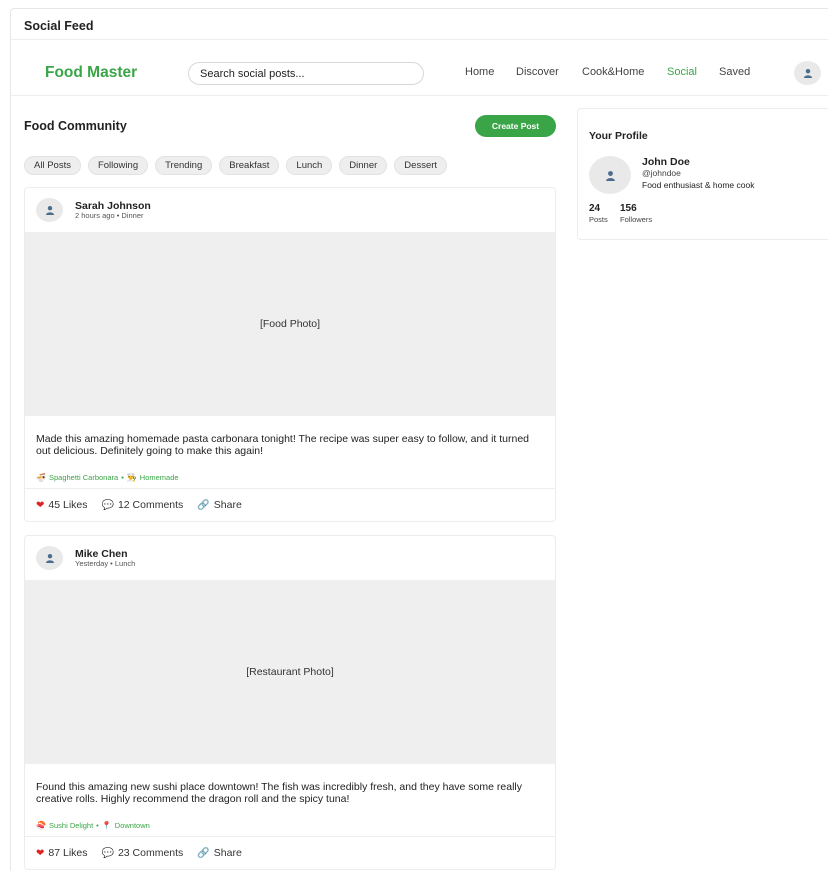 Image resolution: width=828 pixels, height=871 pixels. Describe the element at coordinates (628, 208) in the screenshot. I see `followers-count: 156` at that location.